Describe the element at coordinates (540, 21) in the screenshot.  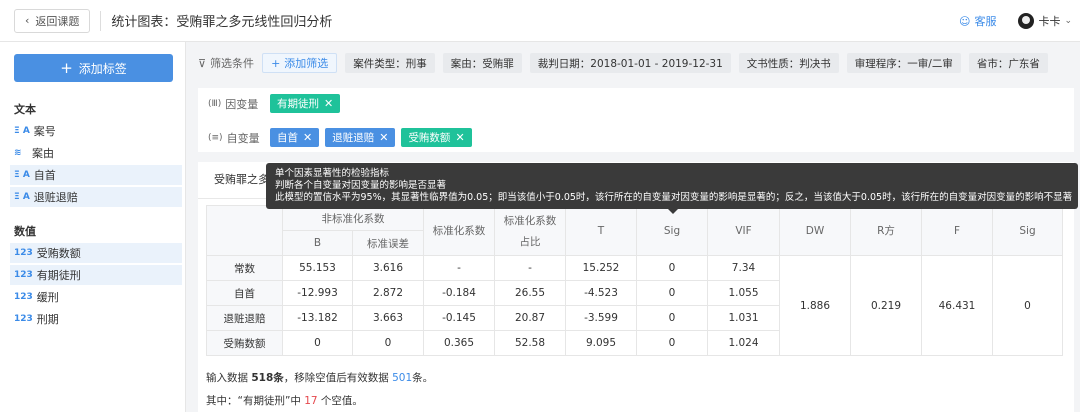
I see `top-bar: ‹ 返回课题 统计图表：受贿罪之多元线性回归分析 ☺ 客服 卡卡 ⌄` at that location.